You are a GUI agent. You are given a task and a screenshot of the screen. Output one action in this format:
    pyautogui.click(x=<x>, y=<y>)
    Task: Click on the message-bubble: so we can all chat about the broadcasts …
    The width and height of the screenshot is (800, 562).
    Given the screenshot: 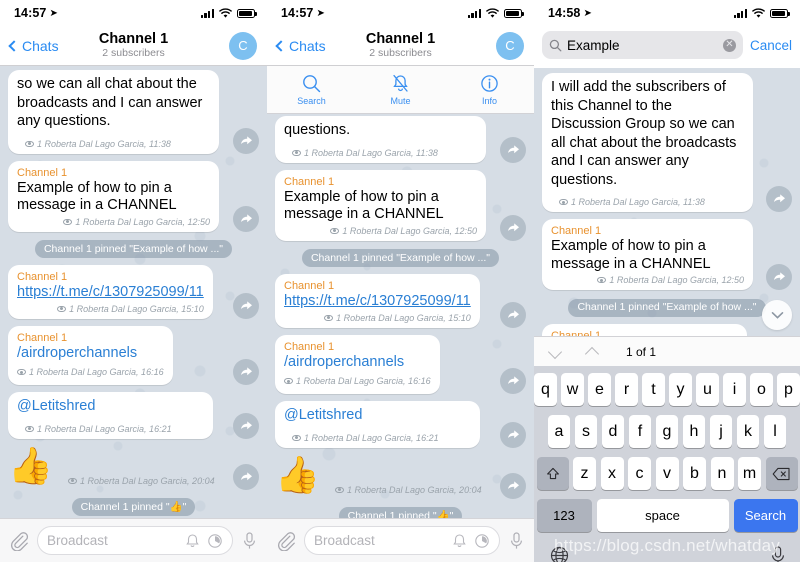 What is the action you would take?
    pyautogui.click(x=113, y=112)
    